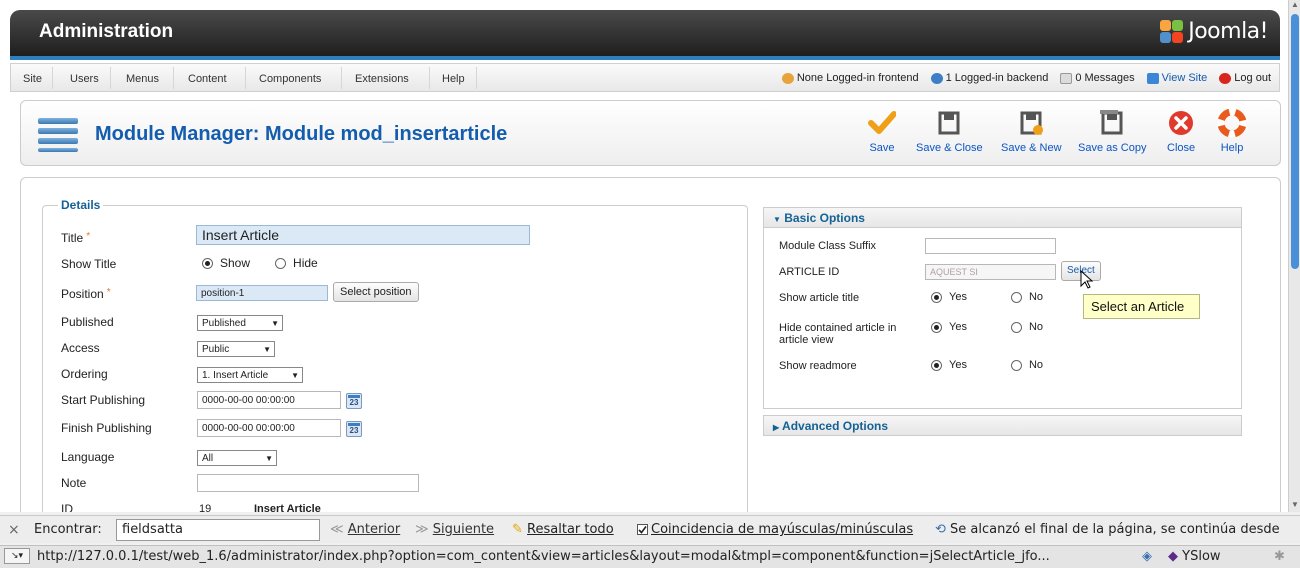 Image resolution: width=1300 pixels, height=568 pixels. Describe the element at coordinates (454, 529) in the screenshot. I see `find-next-button: ≫ Siguiente` at that location.